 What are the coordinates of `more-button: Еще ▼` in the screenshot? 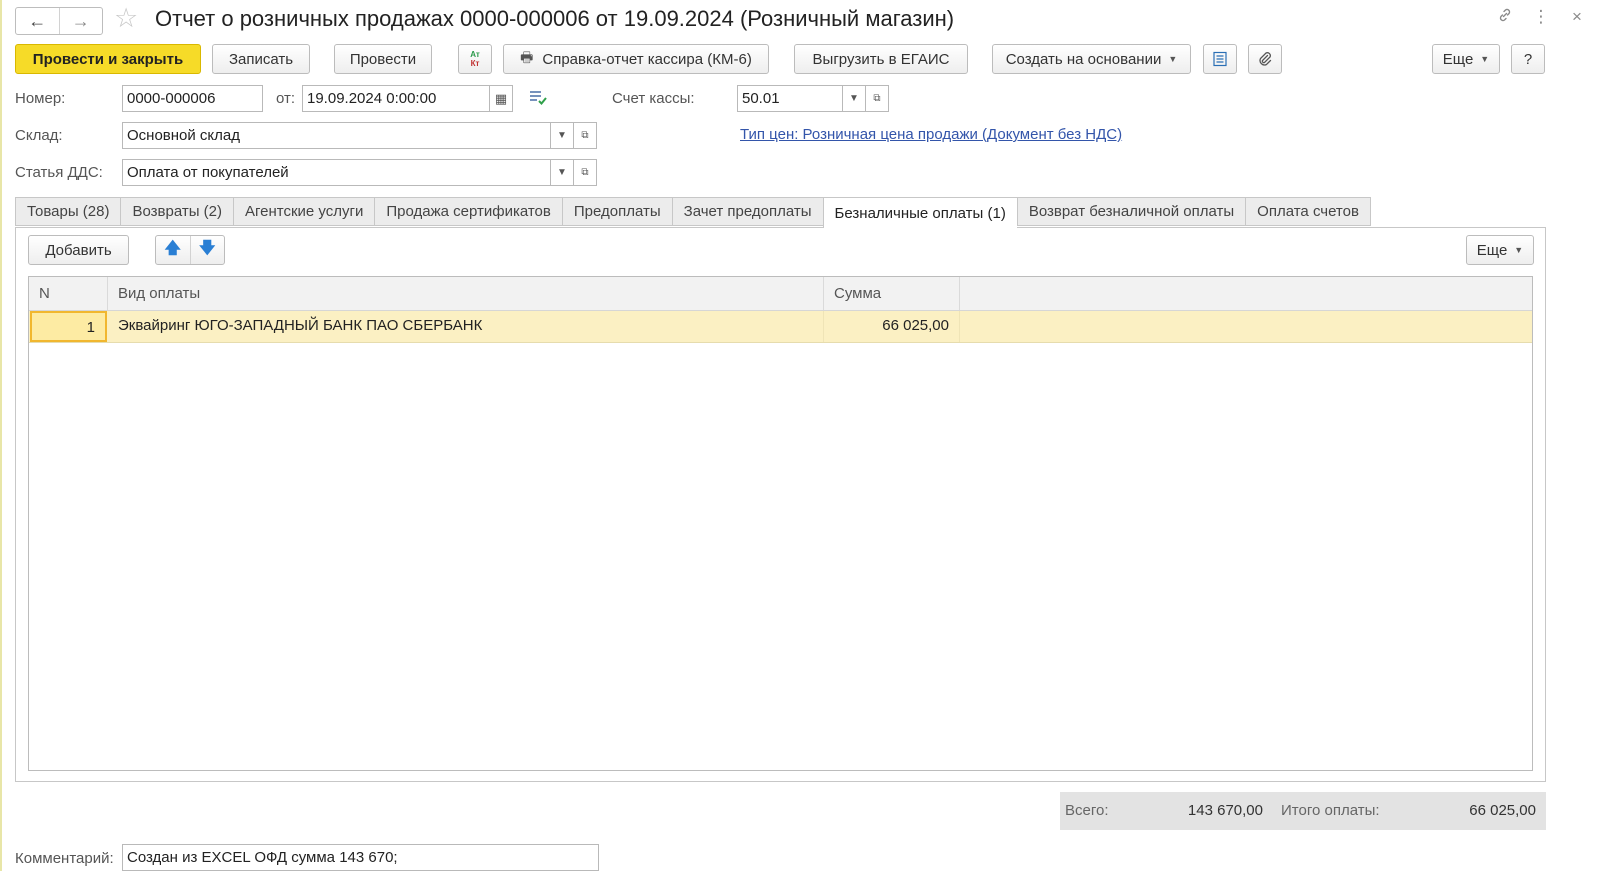 It's located at (1466, 59).